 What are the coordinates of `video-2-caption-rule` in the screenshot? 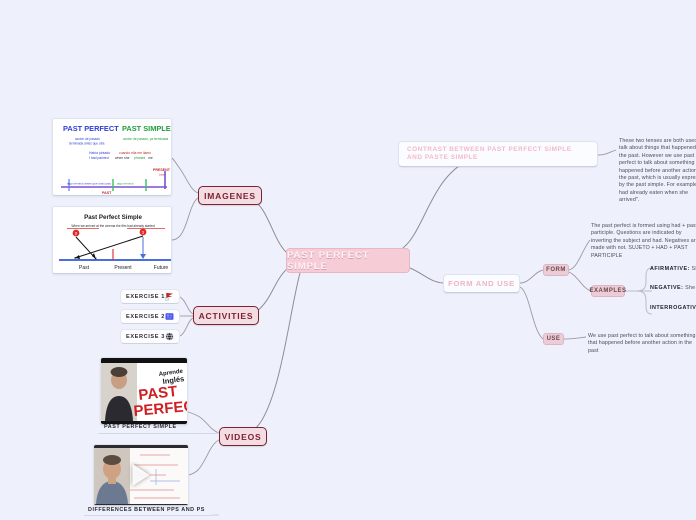 It's located at (148, 515).